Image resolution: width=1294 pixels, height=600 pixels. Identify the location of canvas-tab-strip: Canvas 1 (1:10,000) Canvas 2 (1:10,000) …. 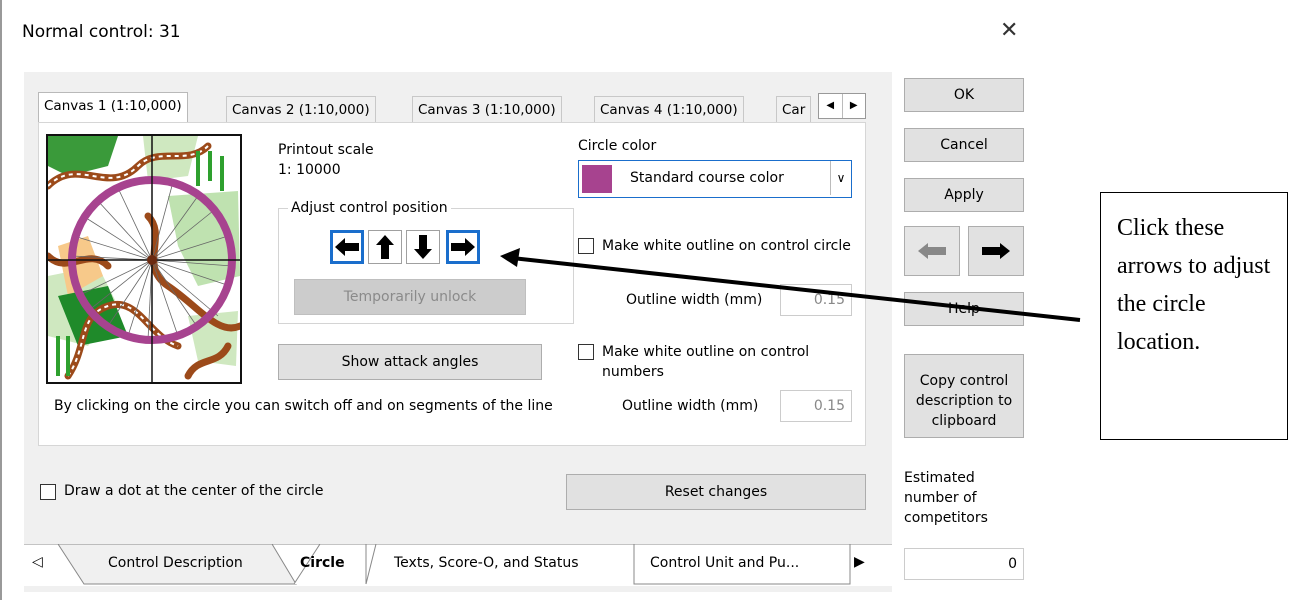
(453, 107).